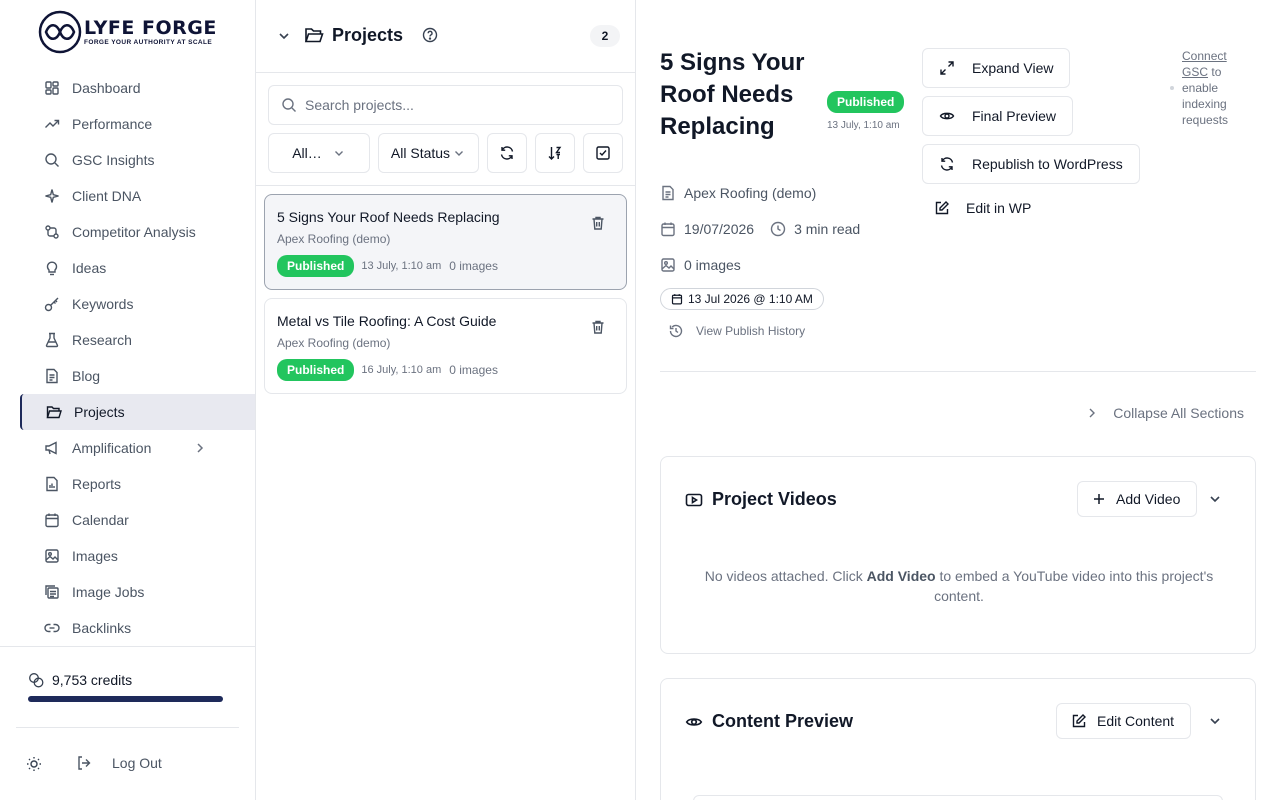 The width and height of the screenshot is (1280, 800). What do you see at coordinates (127, 556) in the screenshot?
I see `sidebar-item-images: Images` at bounding box center [127, 556].